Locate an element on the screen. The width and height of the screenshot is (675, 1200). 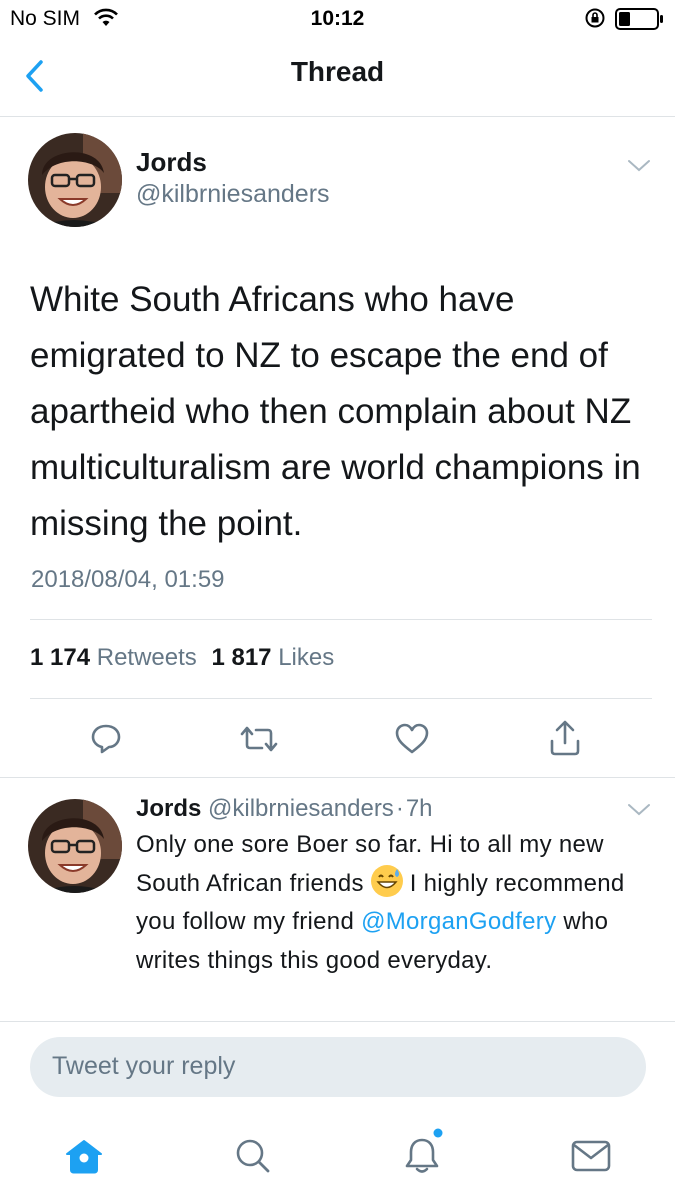
reply-button is located at coordinates (106, 738).